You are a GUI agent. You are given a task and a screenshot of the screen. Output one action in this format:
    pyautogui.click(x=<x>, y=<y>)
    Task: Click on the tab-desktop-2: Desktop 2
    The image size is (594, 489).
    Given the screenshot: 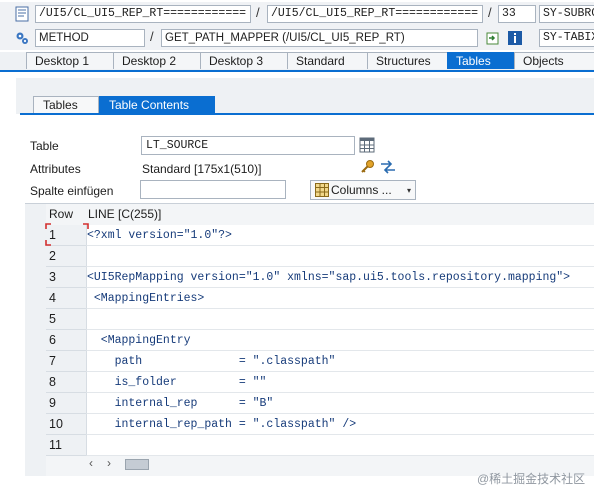 What is the action you would take?
    pyautogui.click(x=156, y=60)
    